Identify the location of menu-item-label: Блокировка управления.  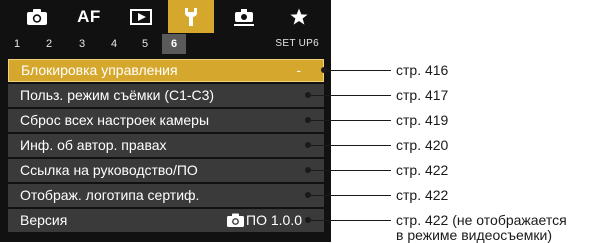
(99, 70).